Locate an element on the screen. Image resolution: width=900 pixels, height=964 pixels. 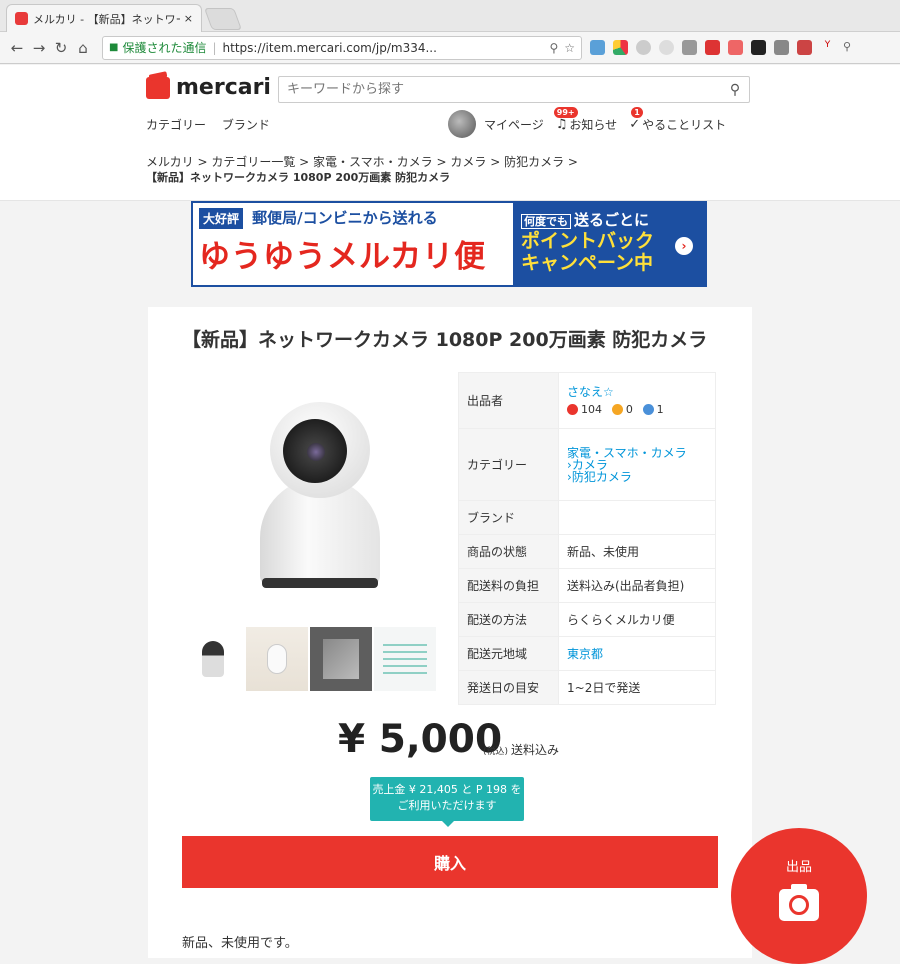
breadcrumb-item: カテゴリー一覧 is located at coordinates (253, 162).